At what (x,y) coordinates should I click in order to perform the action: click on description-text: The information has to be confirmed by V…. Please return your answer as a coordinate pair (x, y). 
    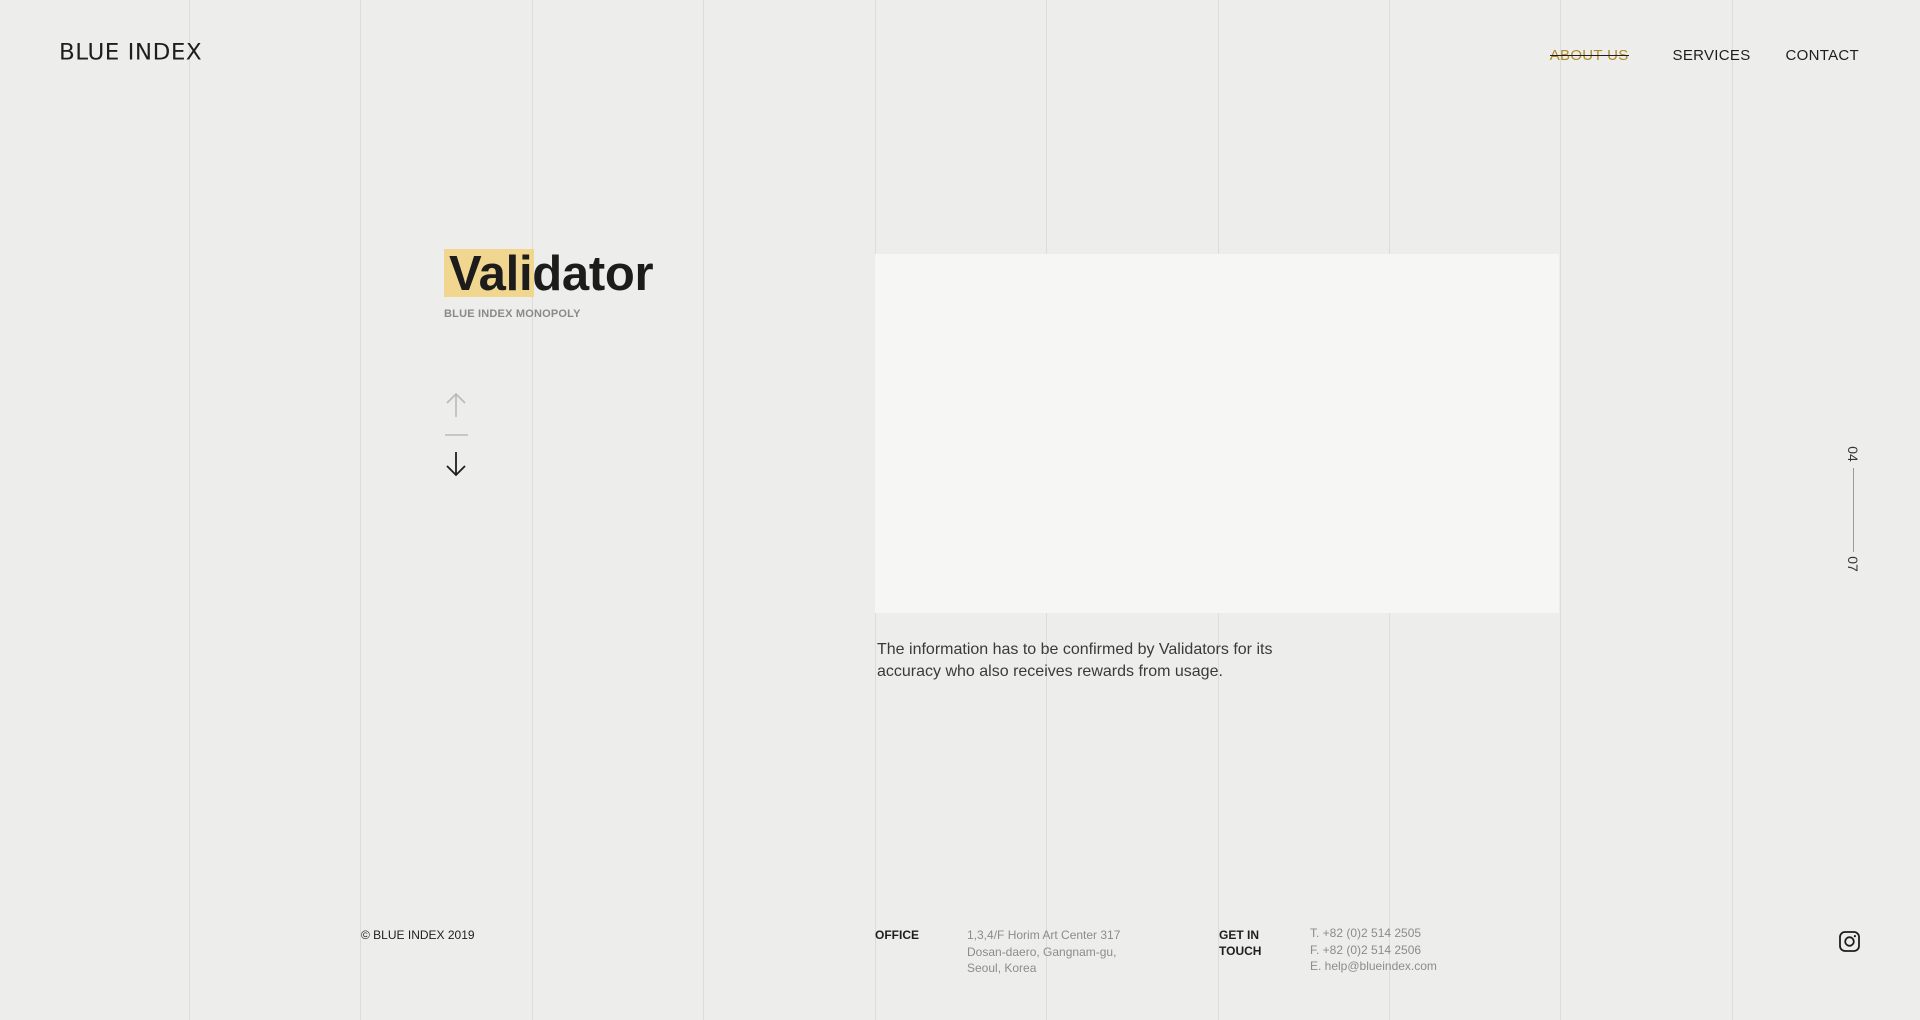
    Looking at the image, I should click on (1075, 660).